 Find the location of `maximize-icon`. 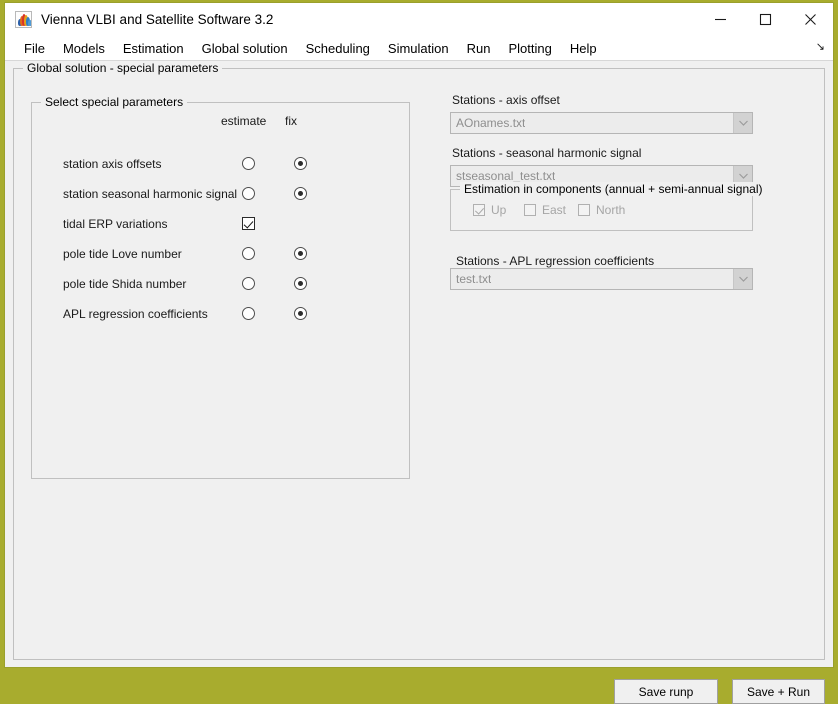

maximize-icon is located at coordinates (765, 19).